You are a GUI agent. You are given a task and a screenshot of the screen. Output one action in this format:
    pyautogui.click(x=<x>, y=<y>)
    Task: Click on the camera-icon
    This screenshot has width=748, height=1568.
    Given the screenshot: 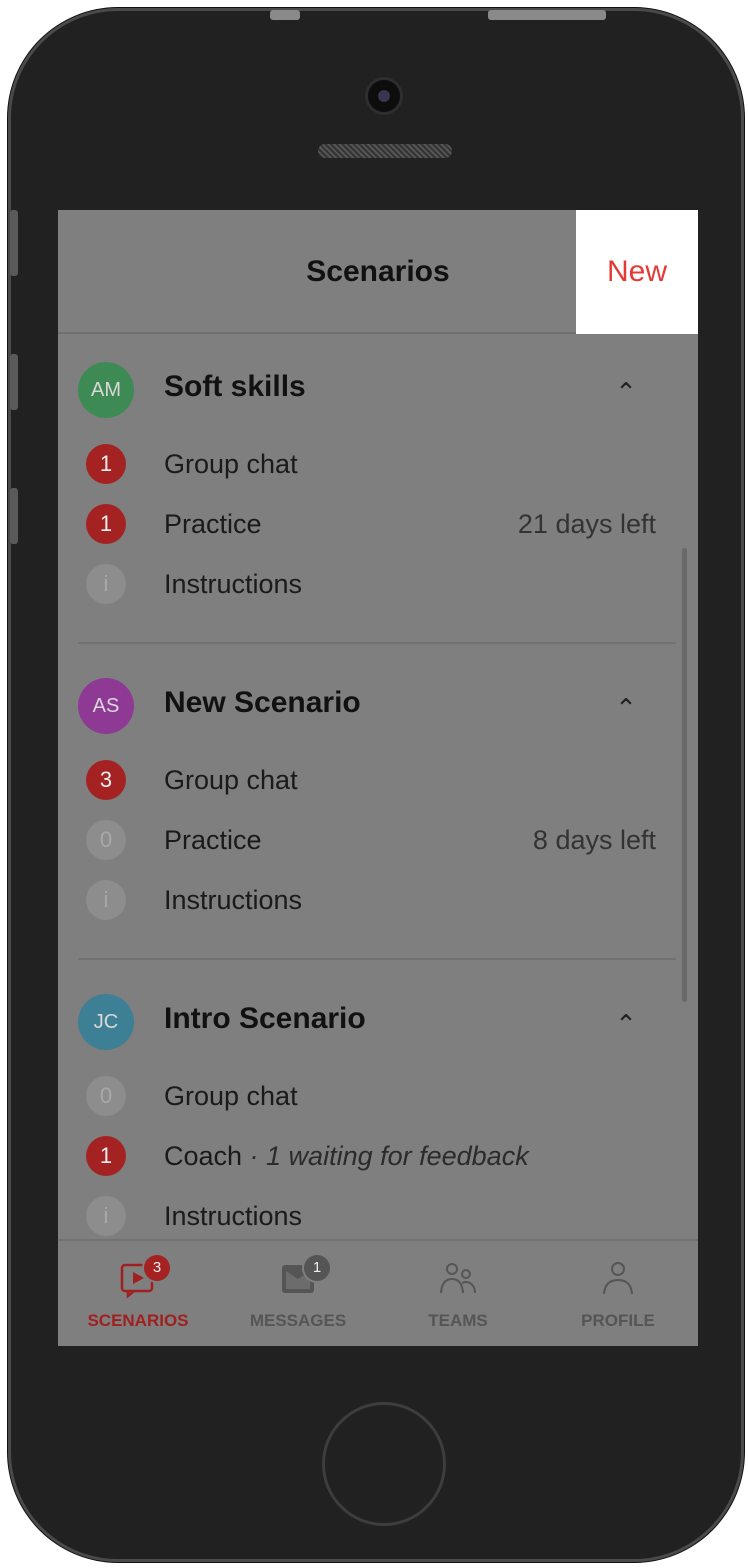 What is the action you would take?
    pyautogui.click(x=384, y=96)
    